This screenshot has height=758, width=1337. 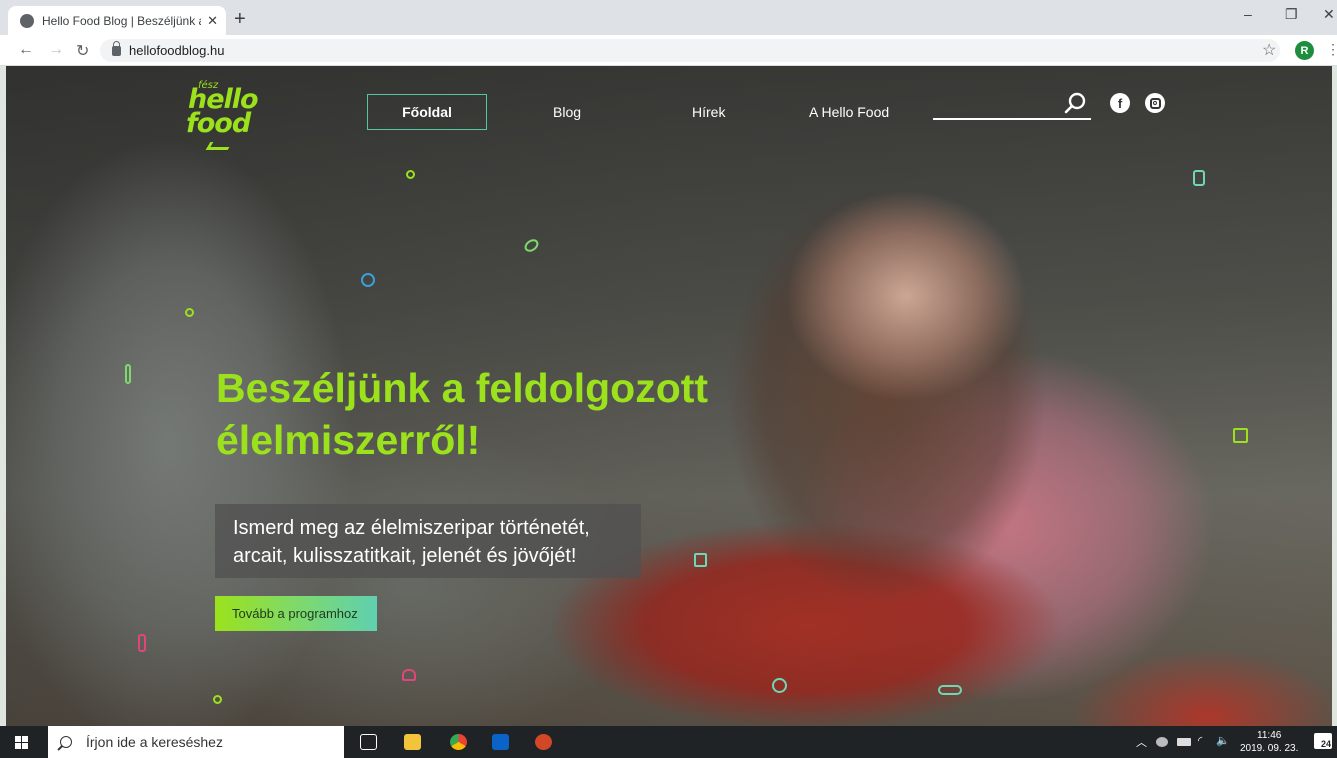 What do you see at coordinates (1248, 14) in the screenshot?
I see `minimize-icon: –` at bounding box center [1248, 14].